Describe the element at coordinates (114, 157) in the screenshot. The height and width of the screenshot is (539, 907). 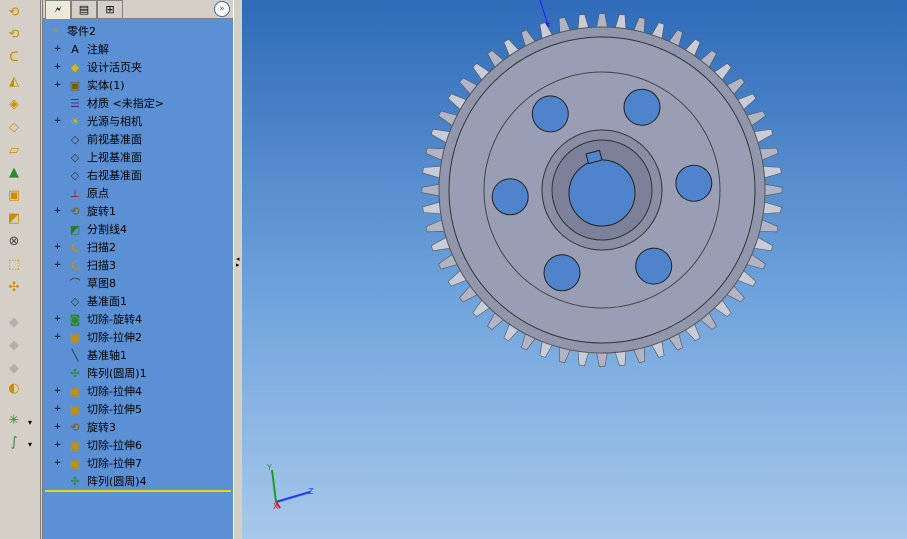
I see `tree-item-label: 上视基准面` at that location.